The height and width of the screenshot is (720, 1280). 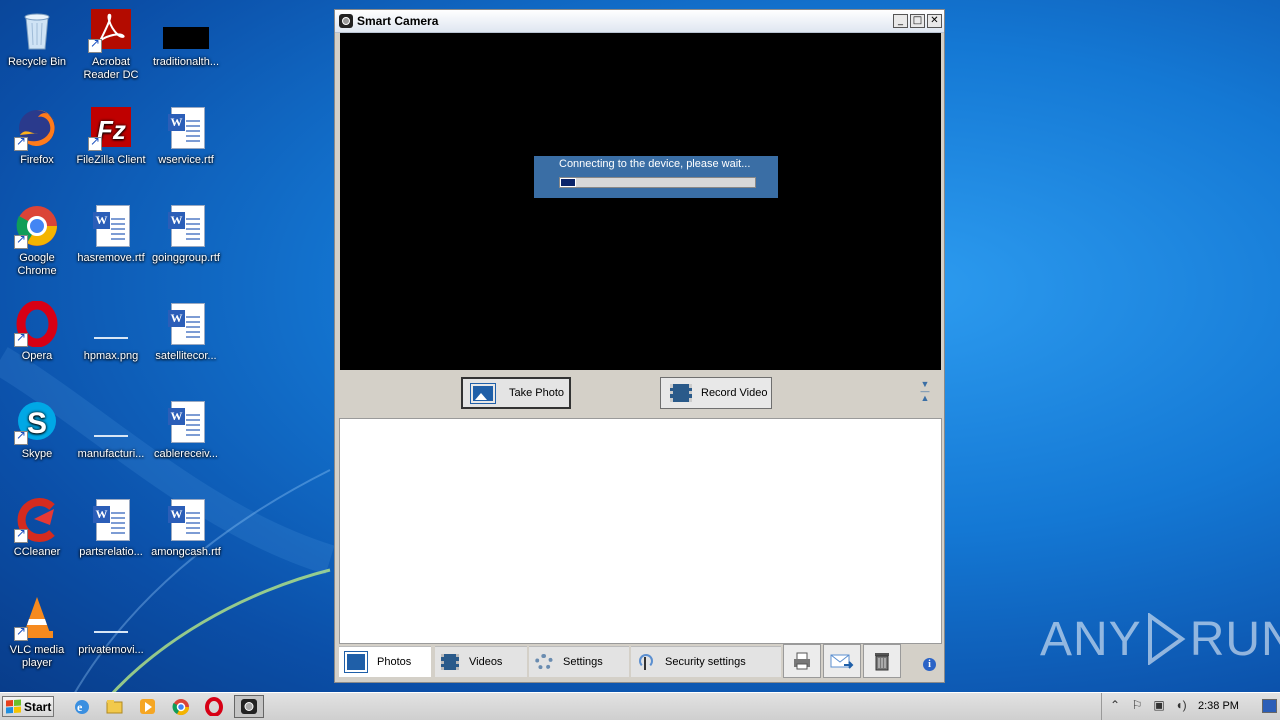 What do you see at coordinates (900, 21) in the screenshot?
I see `minimize-button: _` at bounding box center [900, 21].